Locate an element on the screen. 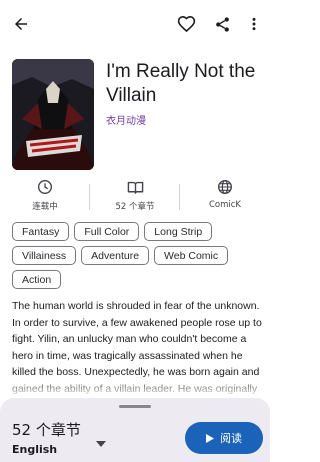  stats-row: 连载中 52 个章节 ComicK is located at coordinates (135, 197).